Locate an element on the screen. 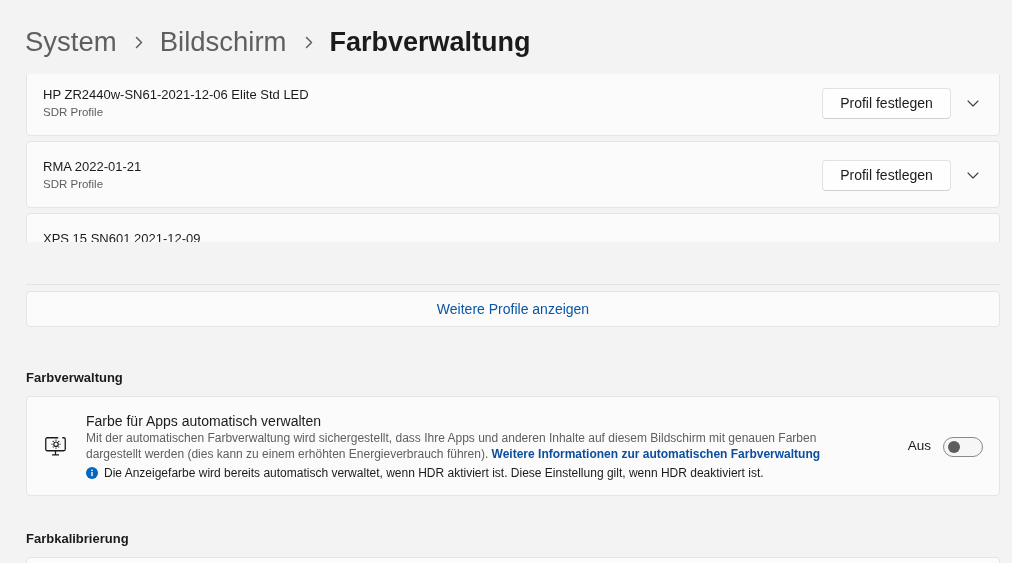 This screenshot has width=1012, height=563. show-more-profiles-button: Weitere Profile anzeigen is located at coordinates (513, 309).